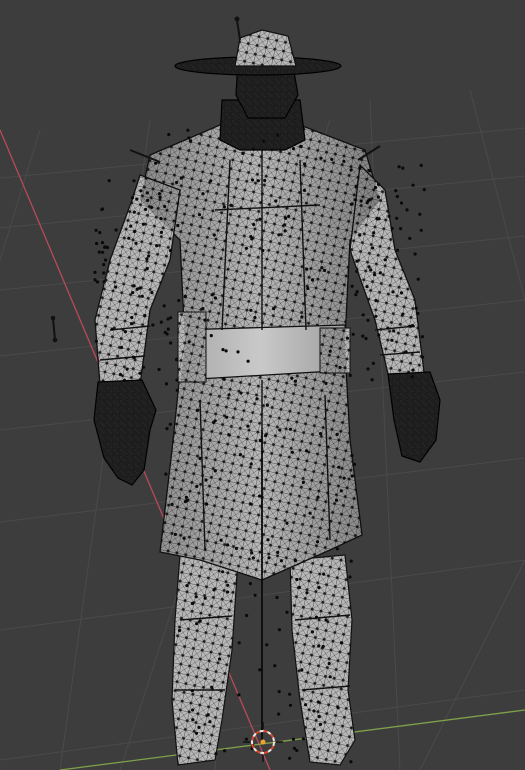 The image size is (525, 770). I want to click on light-empty-icon, so click(54, 329).